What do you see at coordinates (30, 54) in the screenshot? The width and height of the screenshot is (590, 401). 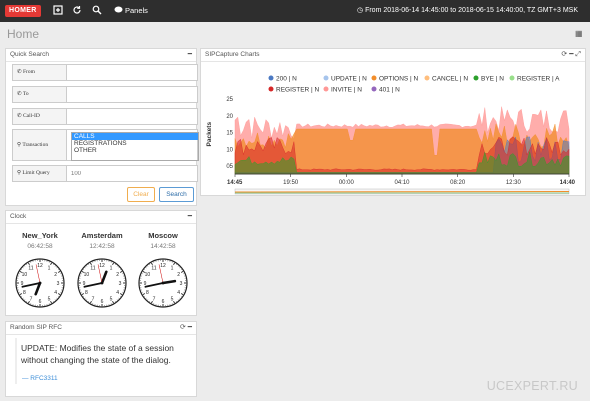 I see `quick-search-title: Quick Search` at bounding box center [30, 54].